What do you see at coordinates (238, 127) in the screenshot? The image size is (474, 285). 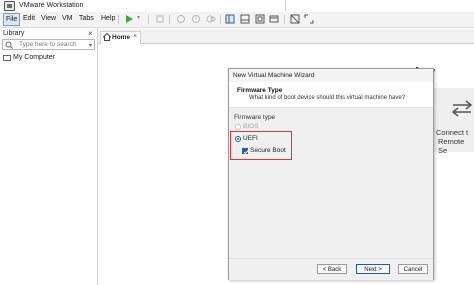 I see `bios-radio` at bounding box center [238, 127].